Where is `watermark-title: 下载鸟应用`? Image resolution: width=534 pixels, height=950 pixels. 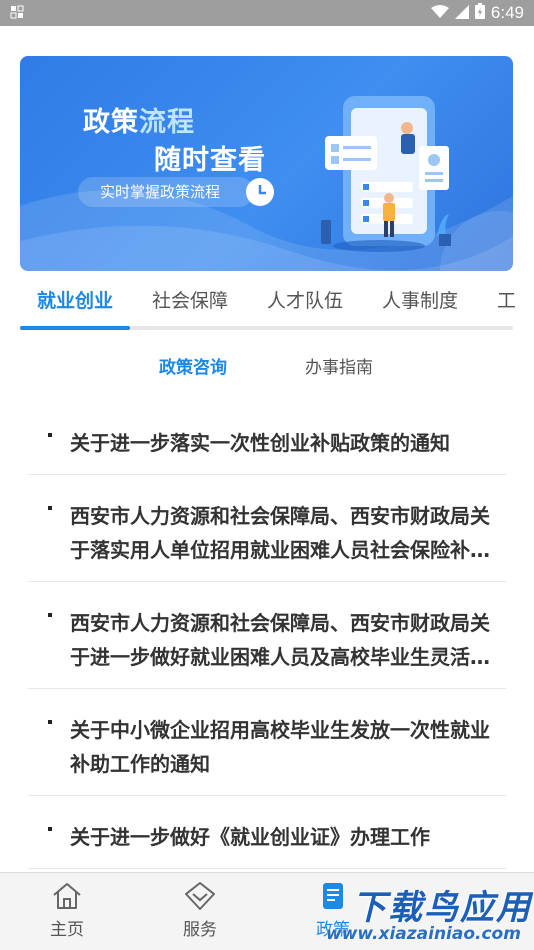 watermark-title: 下载鸟应用 is located at coordinates (442, 908).